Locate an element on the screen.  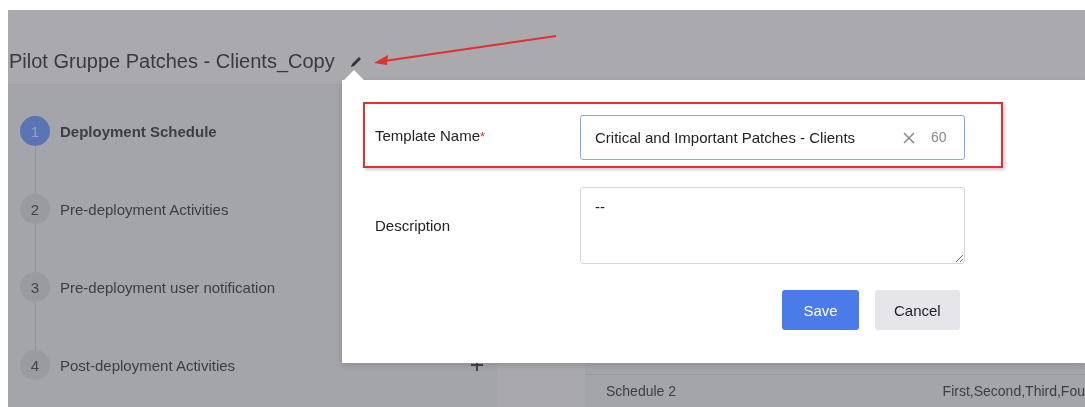
cancel-button: Cancel is located at coordinates (917, 310).